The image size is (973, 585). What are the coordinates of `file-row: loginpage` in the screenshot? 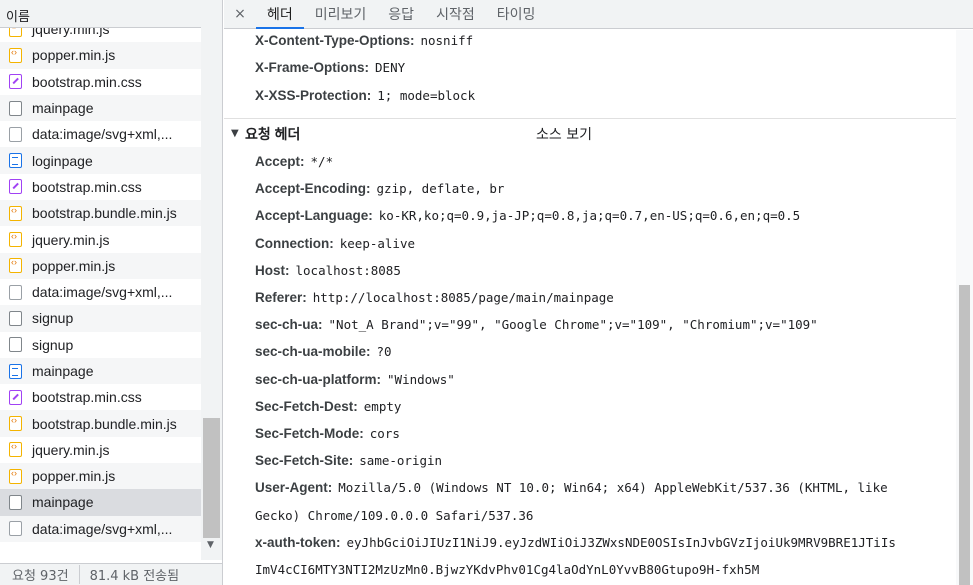 It's located at (100, 160).